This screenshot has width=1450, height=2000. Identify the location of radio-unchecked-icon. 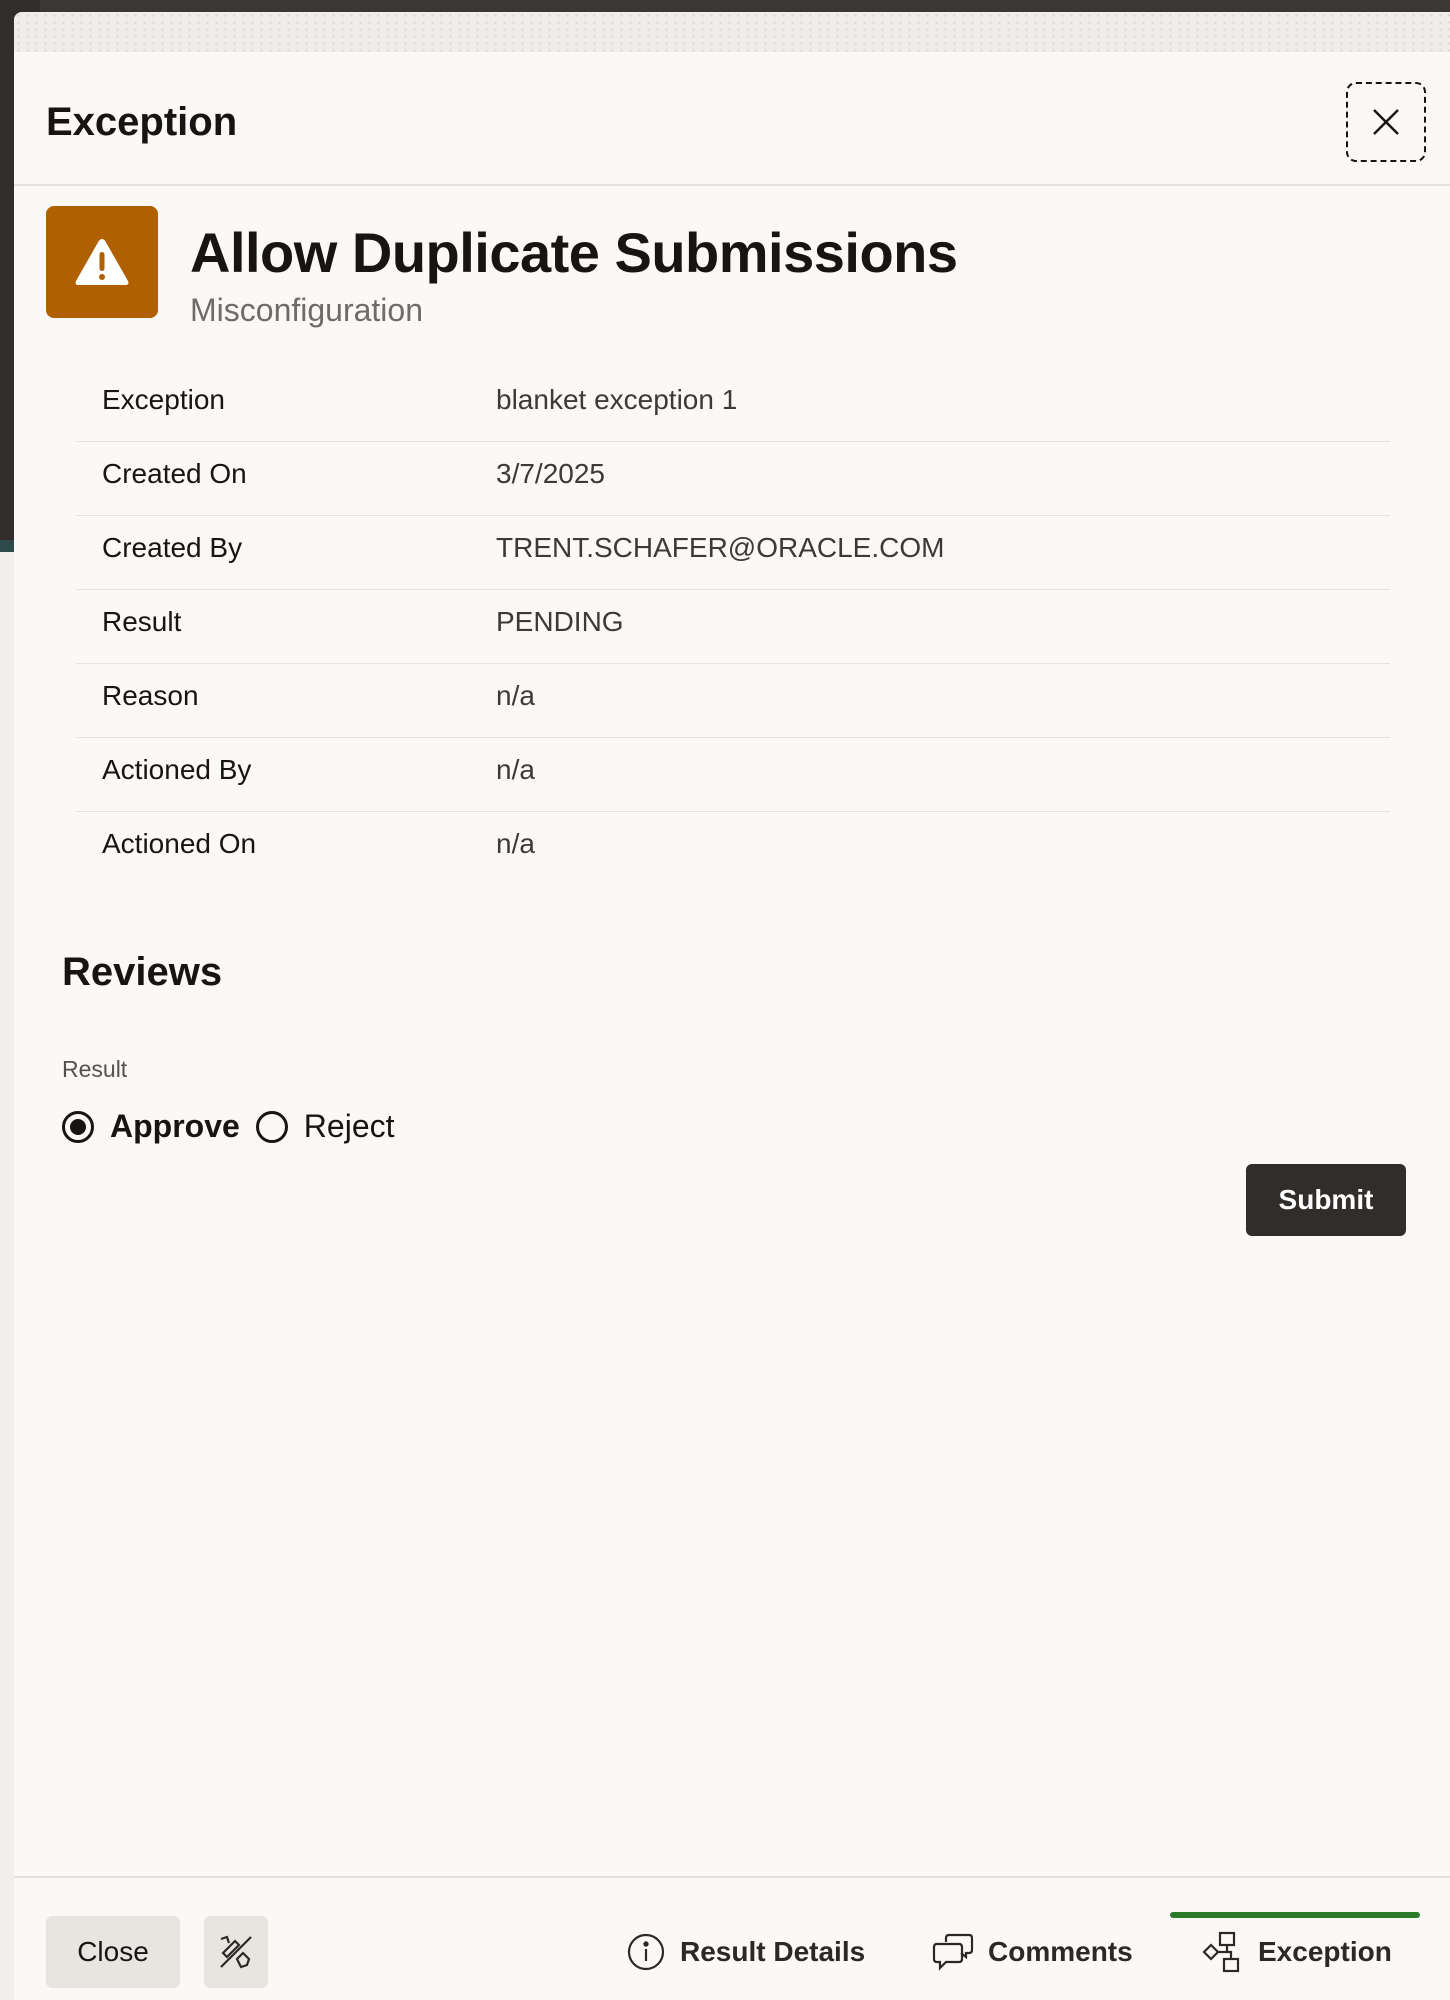
(271, 1126).